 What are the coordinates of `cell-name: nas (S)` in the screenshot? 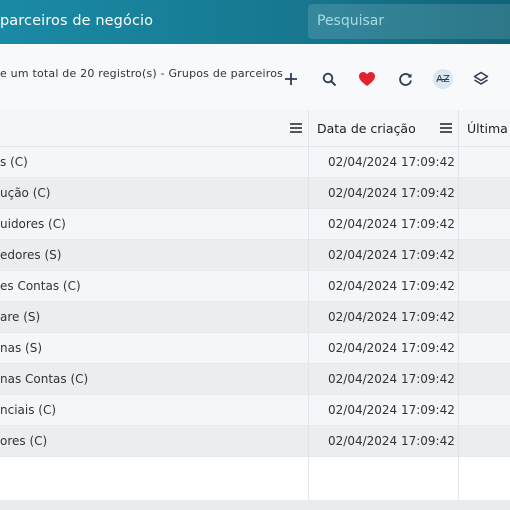 It's located at (21, 348).